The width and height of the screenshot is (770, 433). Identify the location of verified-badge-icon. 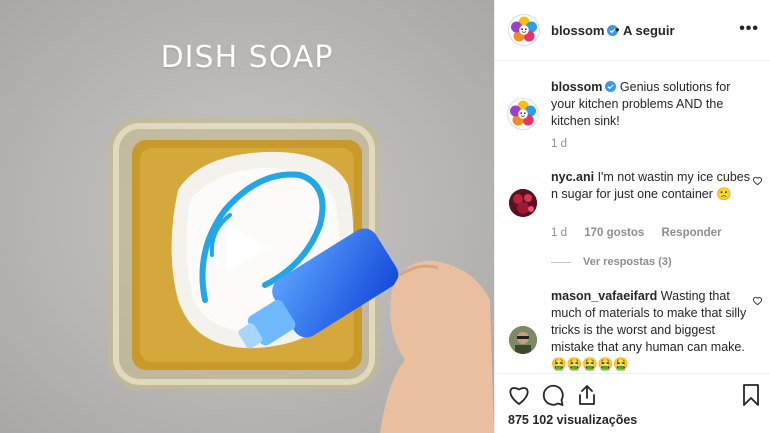
(611, 86).